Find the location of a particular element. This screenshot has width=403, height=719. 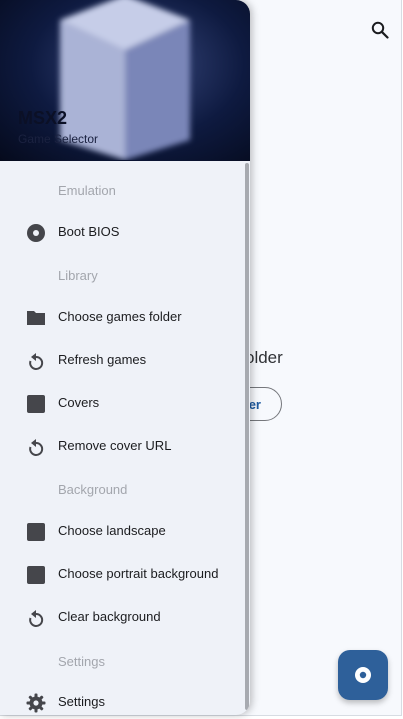

section-label-emulation: Emulation is located at coordinates (87, 190).